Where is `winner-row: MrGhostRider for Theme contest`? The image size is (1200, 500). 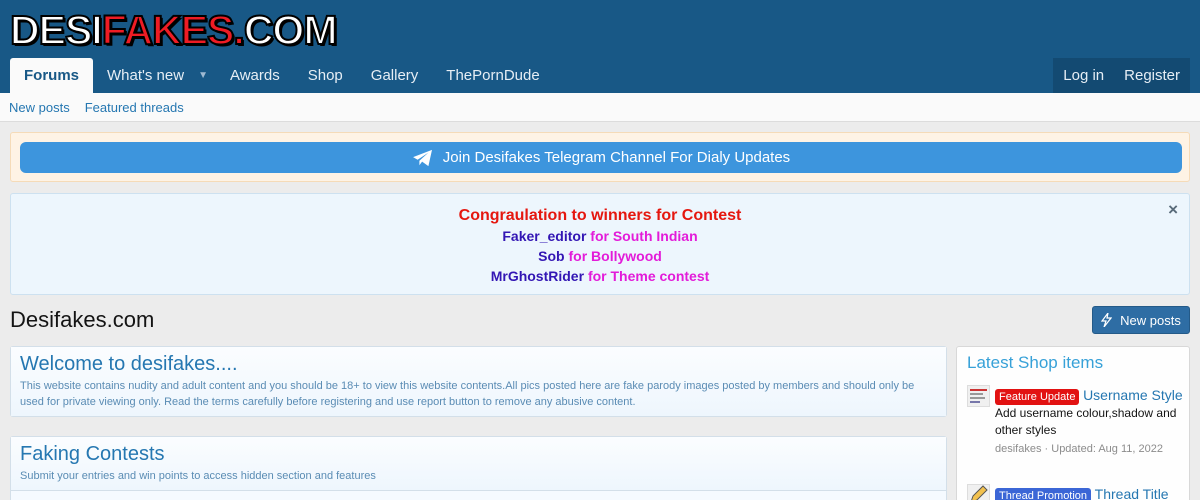
winner-row: MrGhostRider for Theme contest is located at coordinates (600, 276).